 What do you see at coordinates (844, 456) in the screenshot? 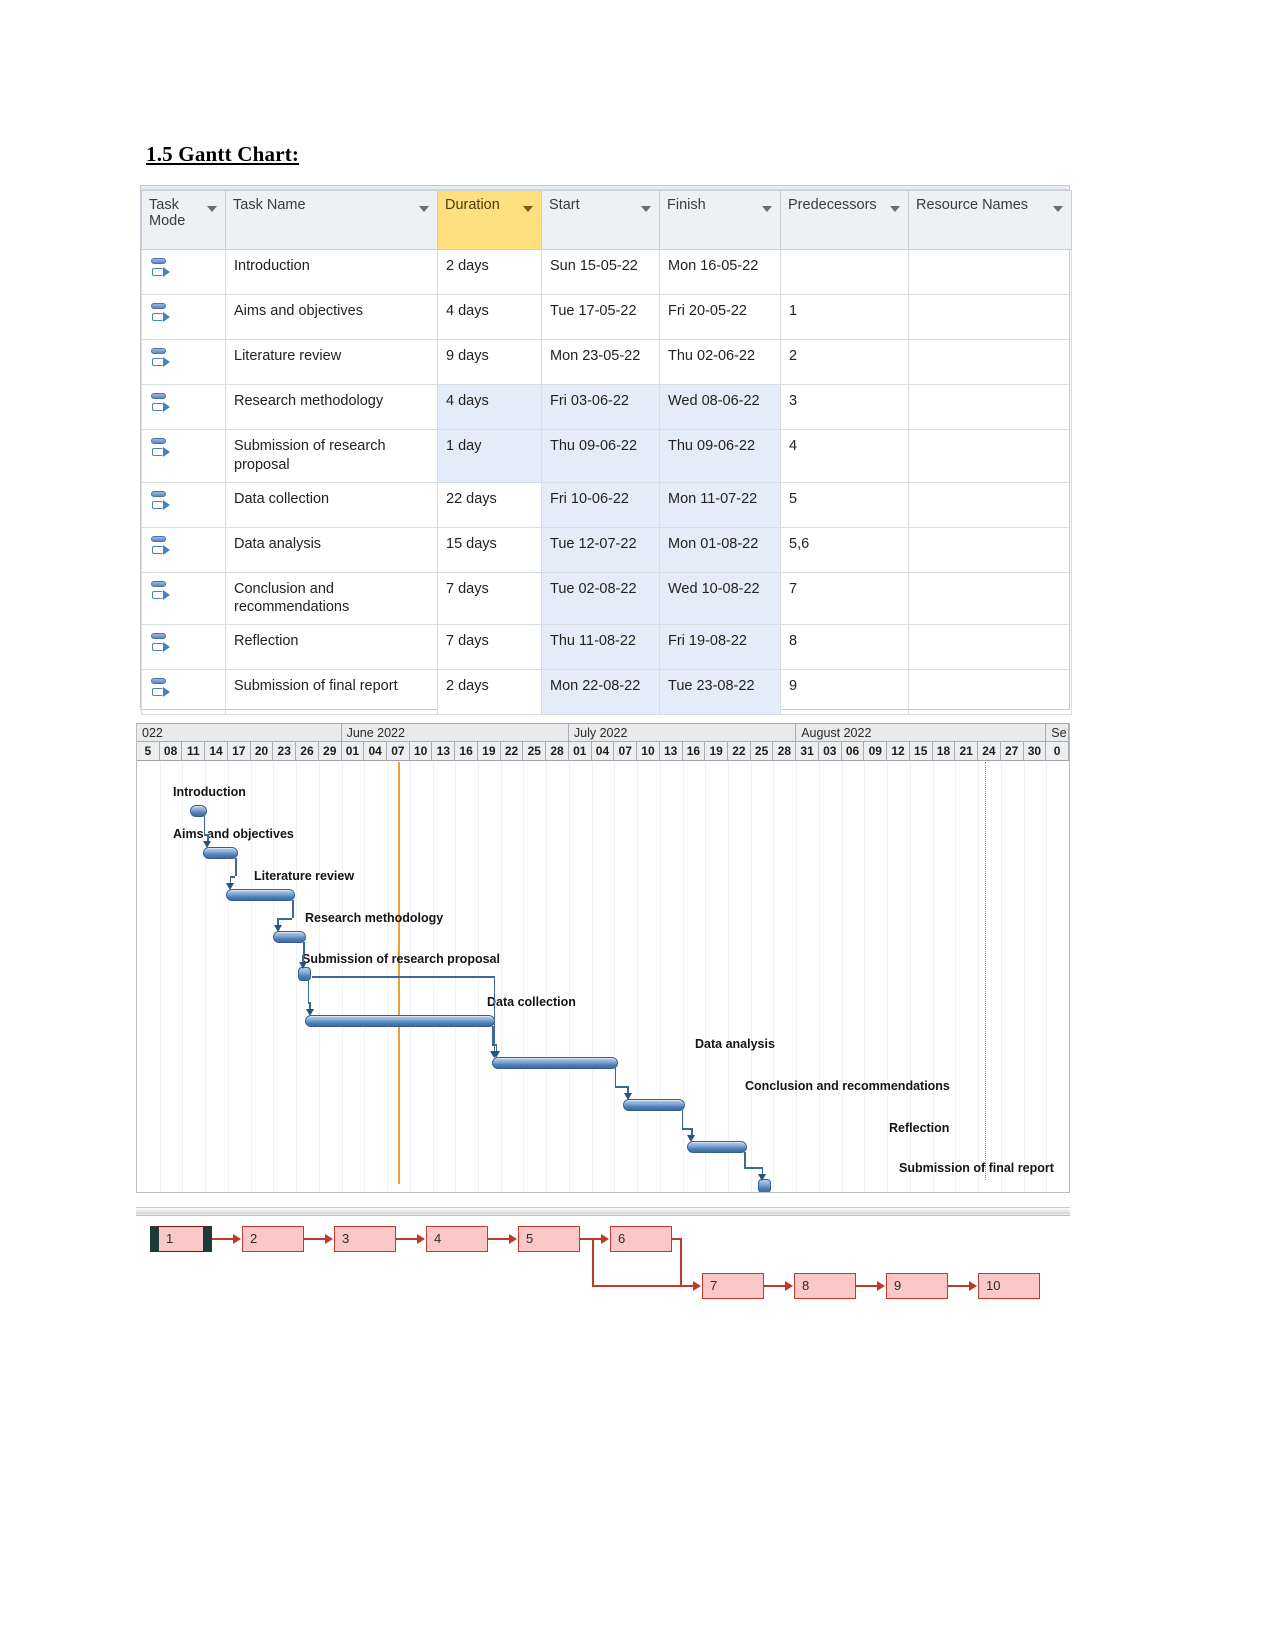
I see `cell-predecessors: 4` at bounding box center [844, 456].